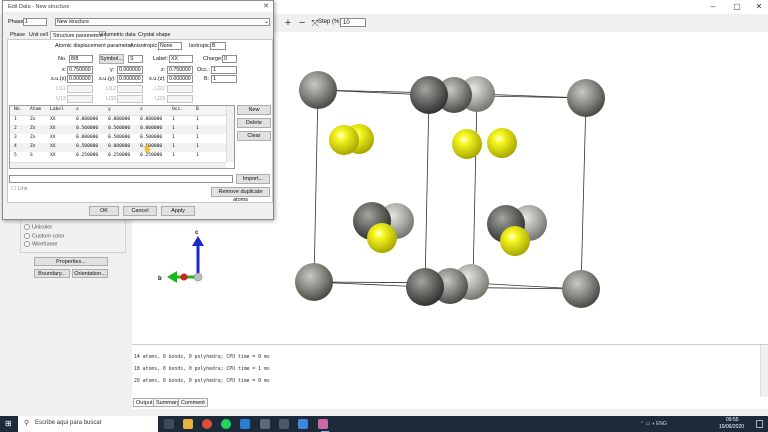  I want to click on table-row: 4 Zn XX 0.500000 0.000000 0.500000 1 1, so click(118, 147).